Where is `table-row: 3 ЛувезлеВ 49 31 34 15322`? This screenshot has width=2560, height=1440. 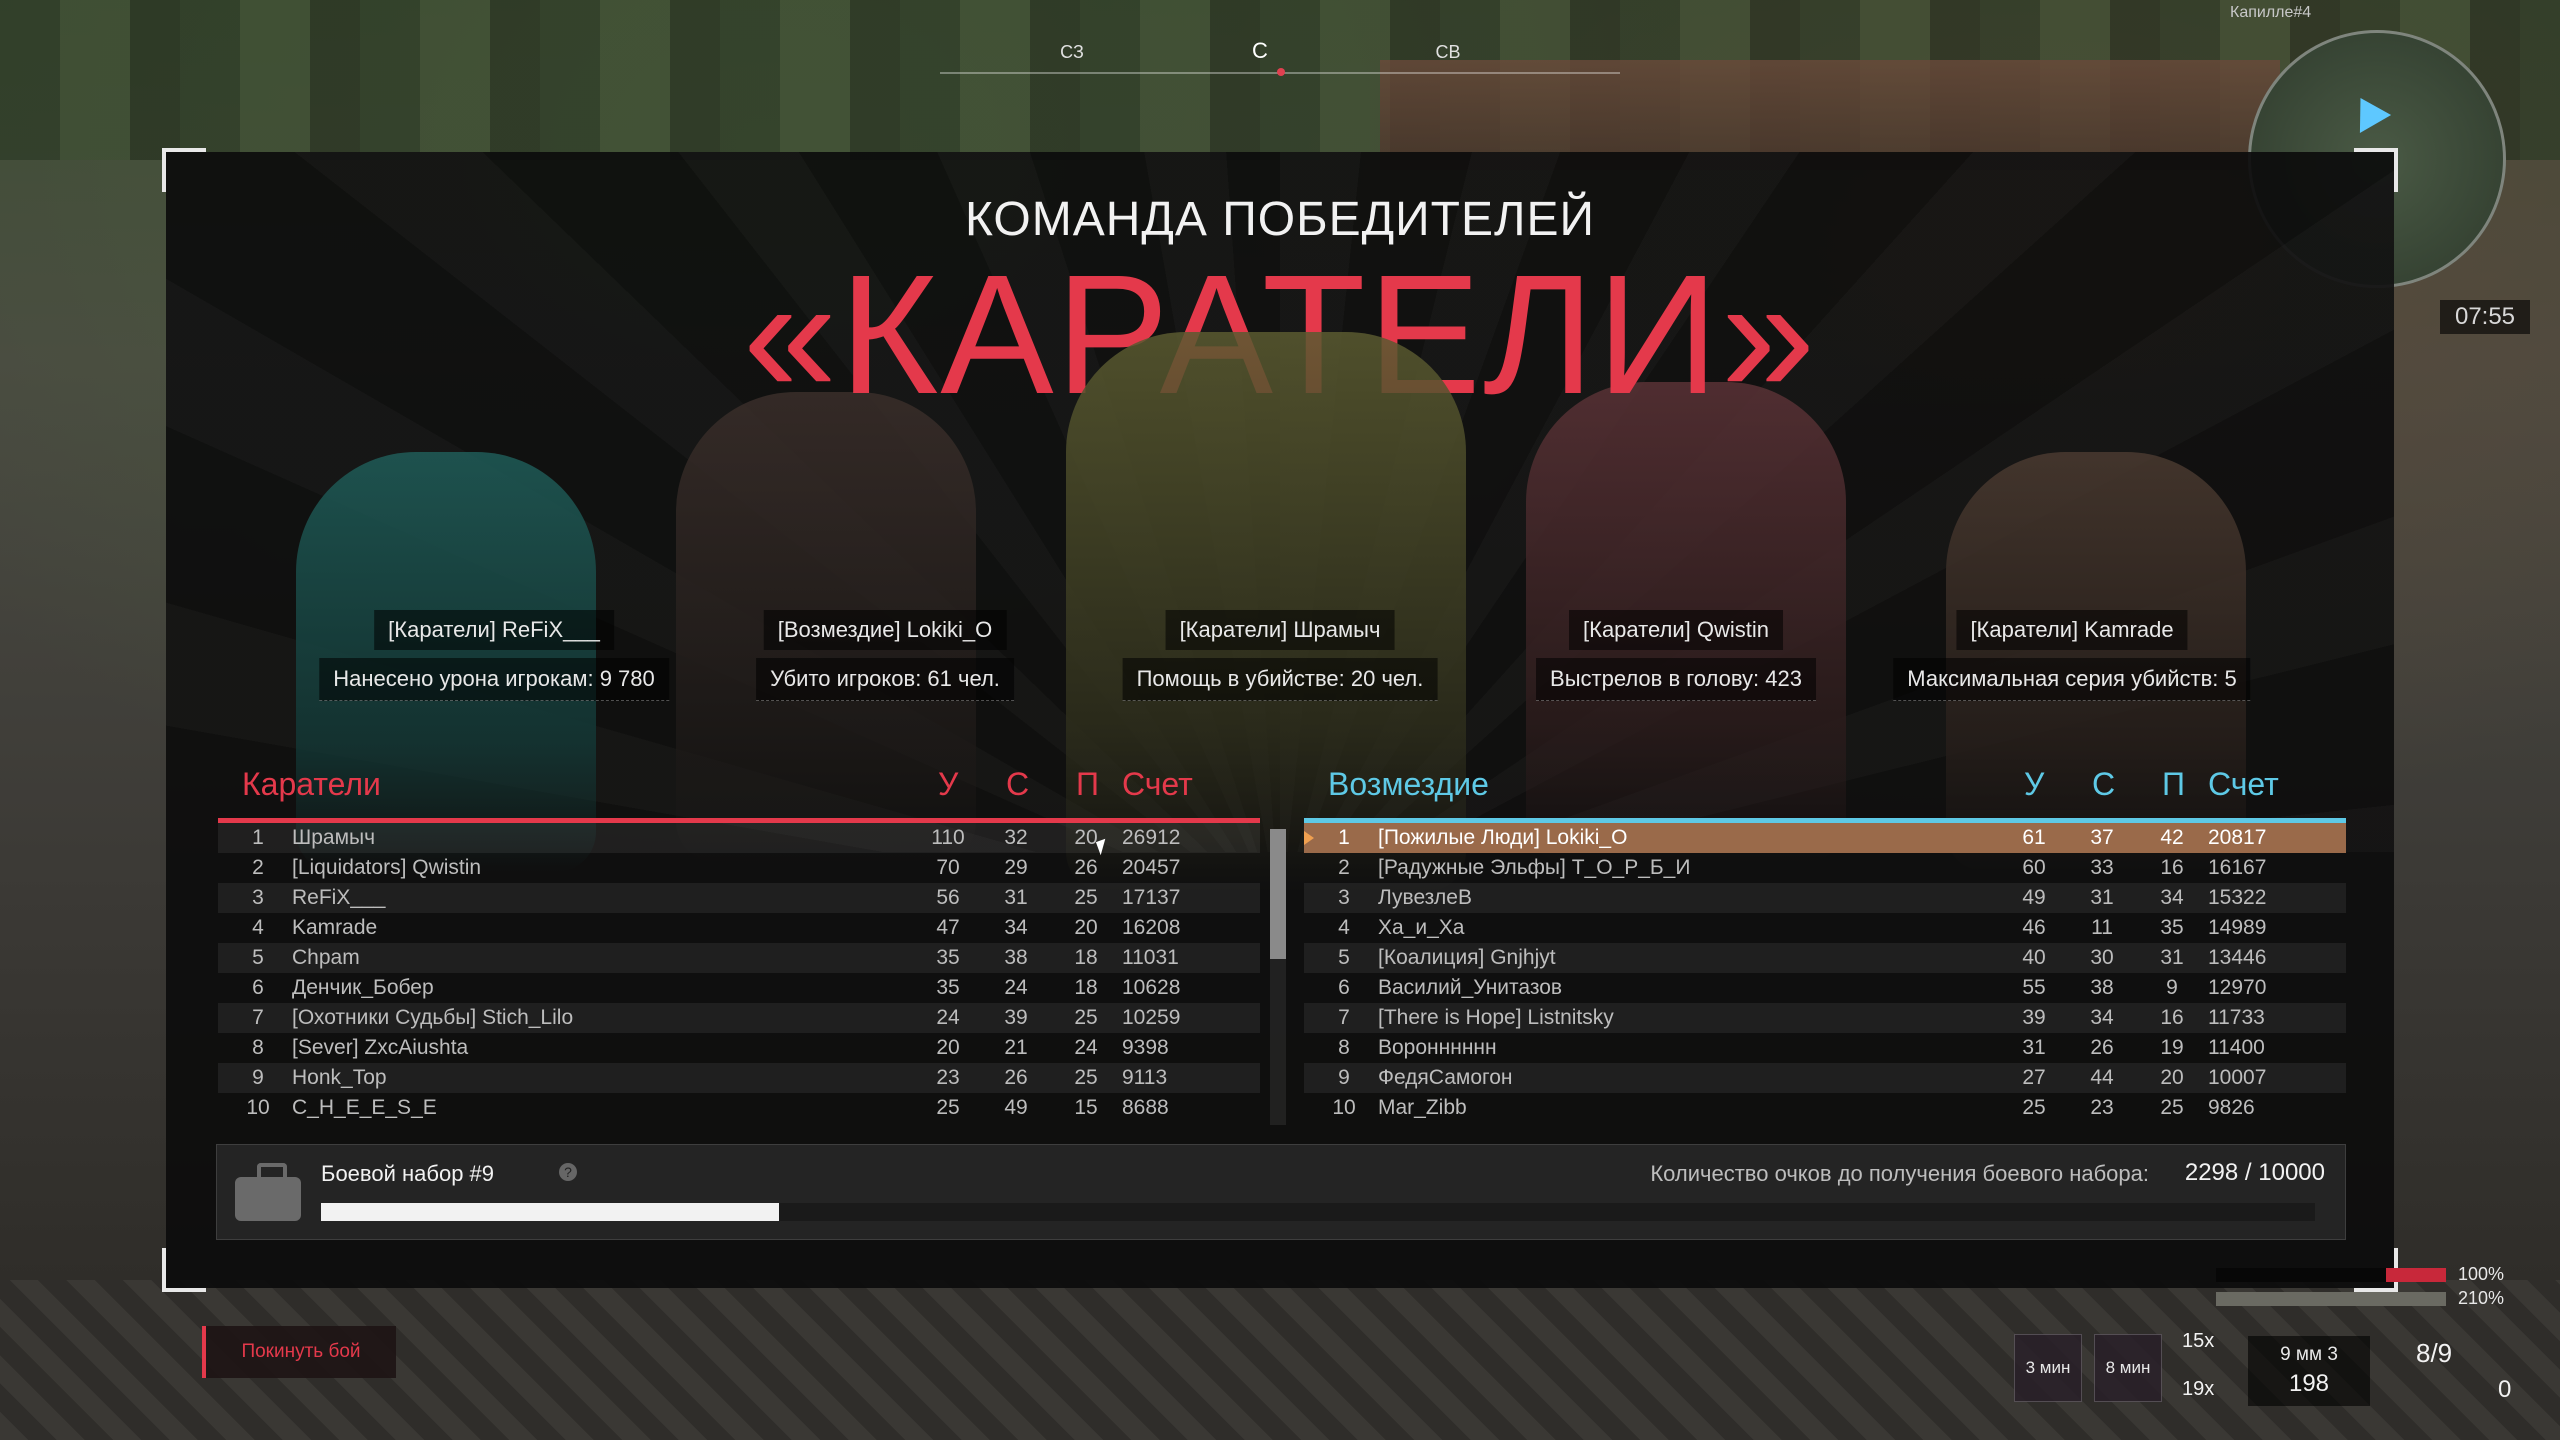 table-row: 3 ЛувезлеВ 49 31 34 15322 is located at coordinates (1825, 898).